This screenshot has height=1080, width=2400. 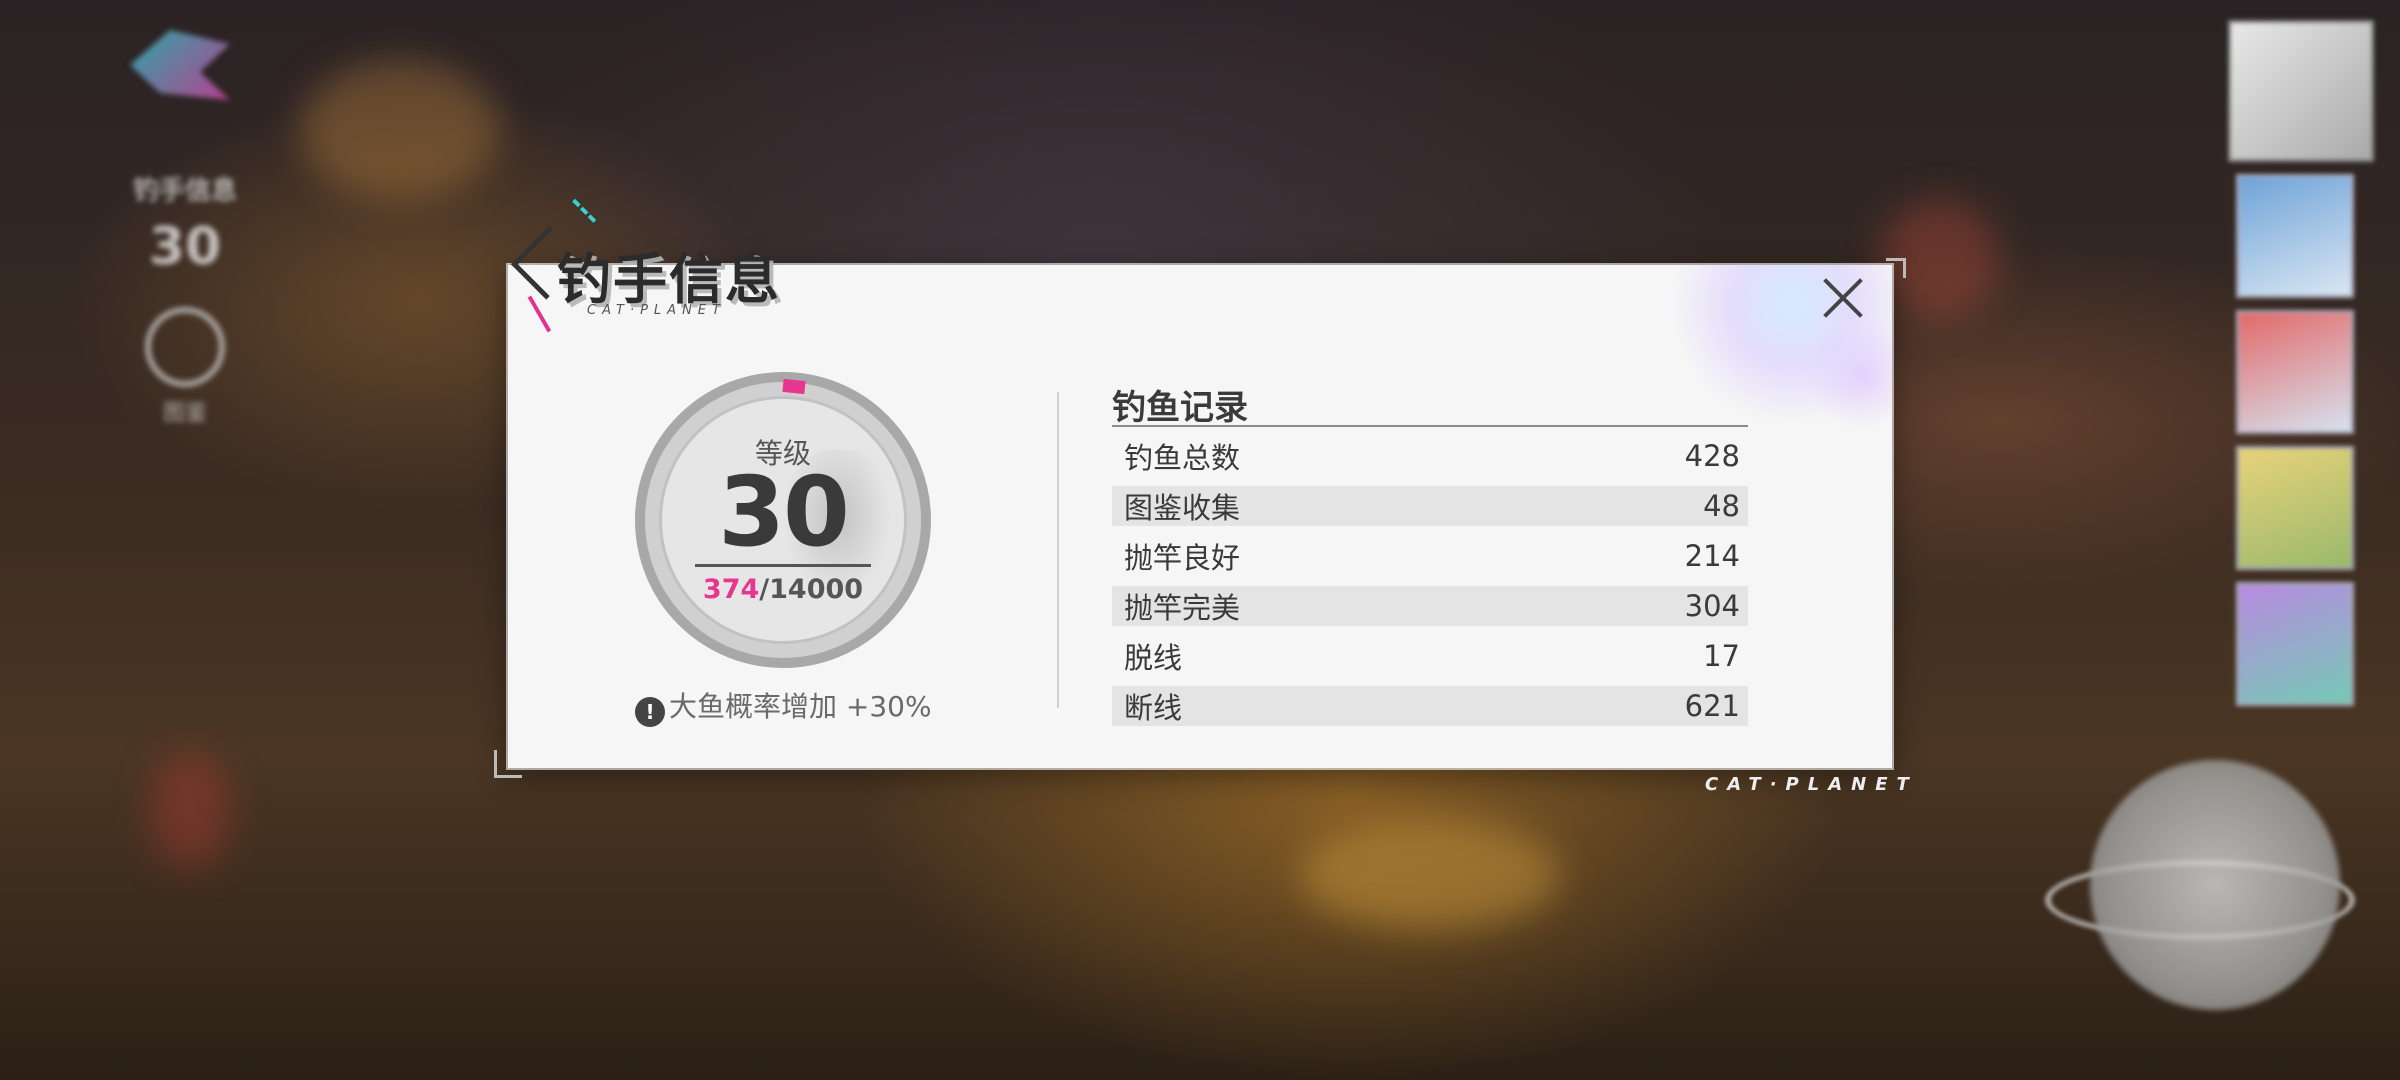 I want to click on close-icon, so click(x=1843, y=298).